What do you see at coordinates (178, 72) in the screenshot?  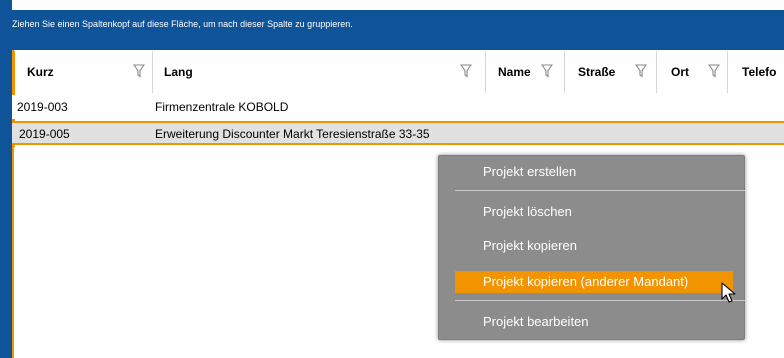 I see `column-header-label: Lang` at bounding box center [178, 72].